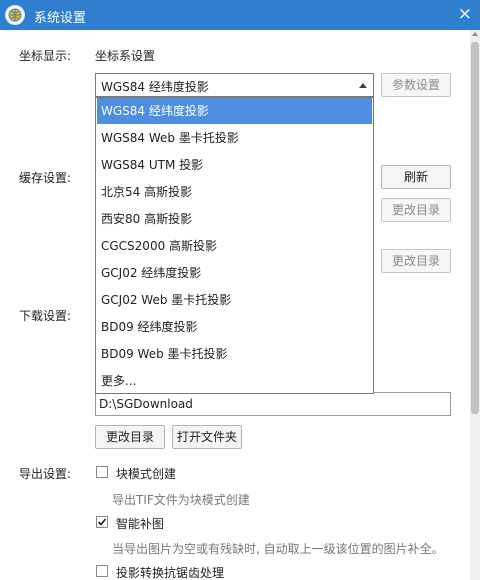 This screenshot has width=480, height=580. Describe the element at coordinates (416, 85) in the screenshot. I see `param-settings-button: 参数设置` at that location.